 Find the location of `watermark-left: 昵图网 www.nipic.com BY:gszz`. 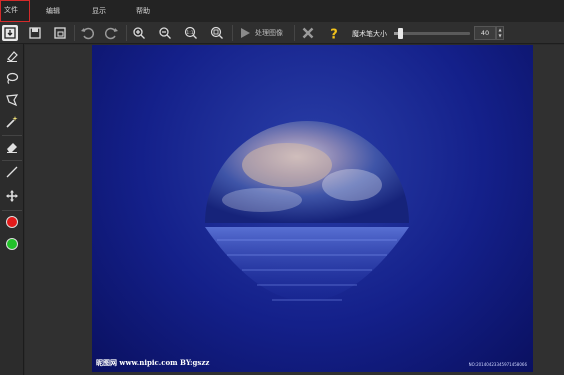

watermark-left: 昵图网 www.nipic.com BY:gszz is located at coordinates (153, 362).